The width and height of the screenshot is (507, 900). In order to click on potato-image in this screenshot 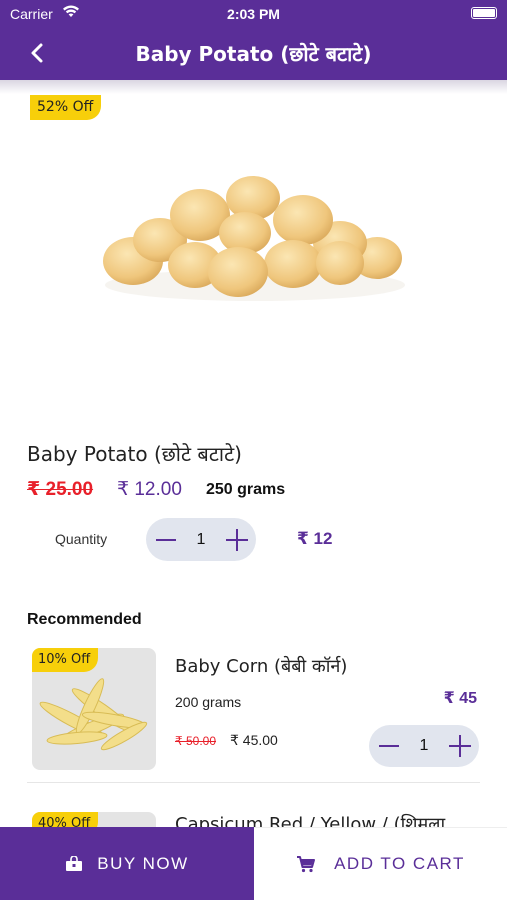, I will do `click(254, 238)`.